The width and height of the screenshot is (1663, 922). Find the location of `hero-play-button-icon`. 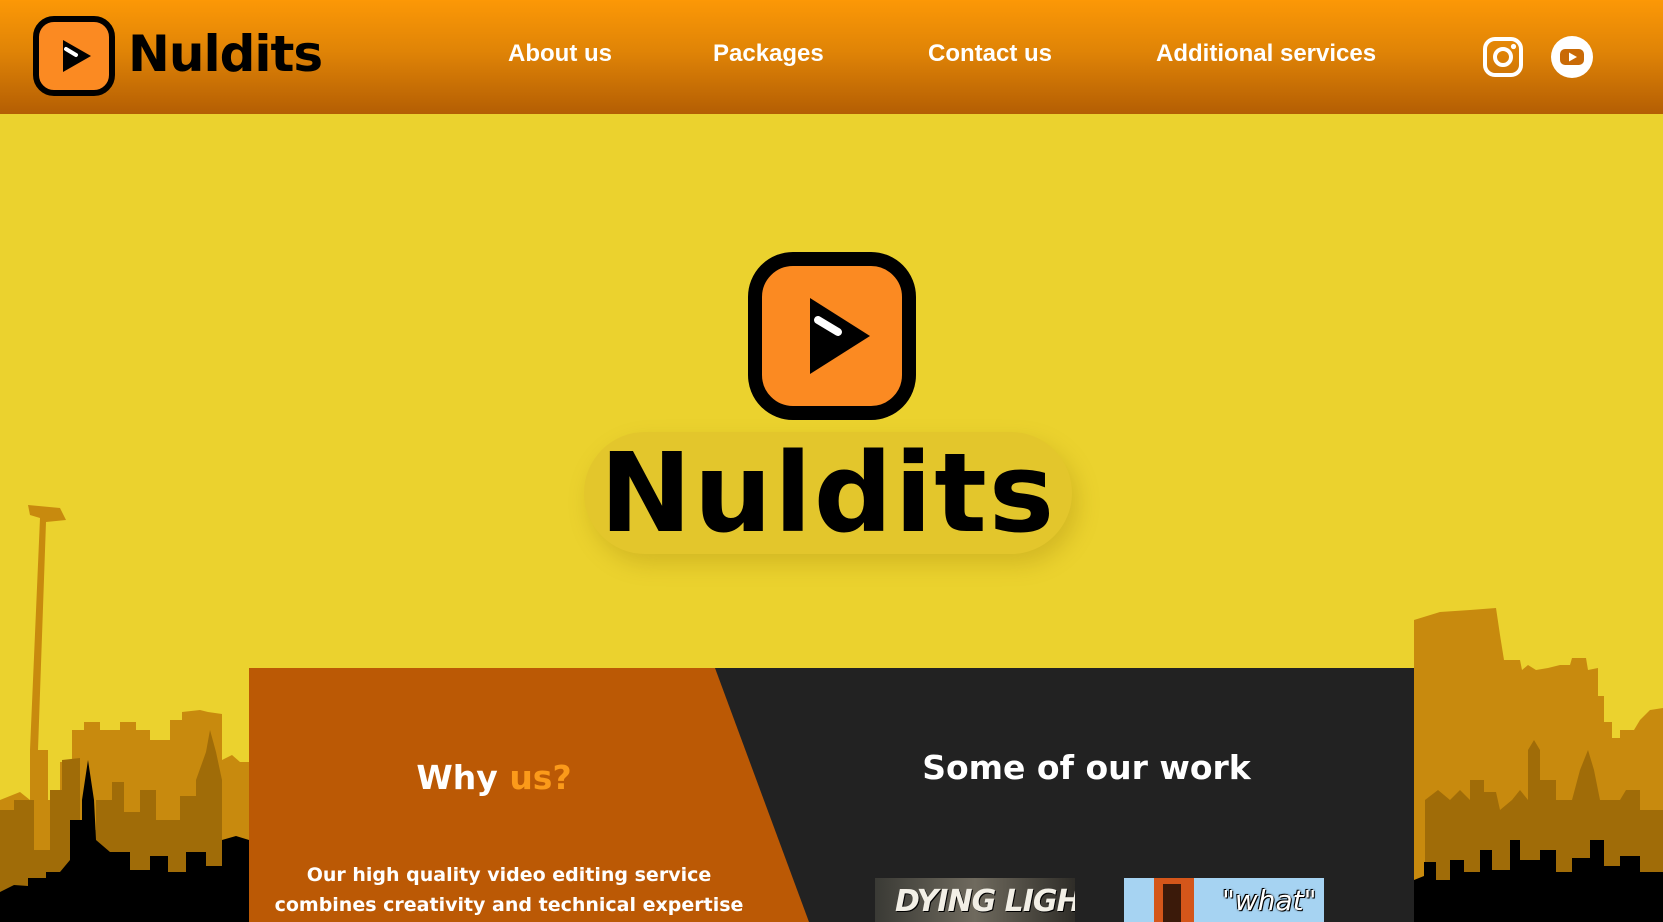

hero-play-button-icon is located at coordinates (832, 336).